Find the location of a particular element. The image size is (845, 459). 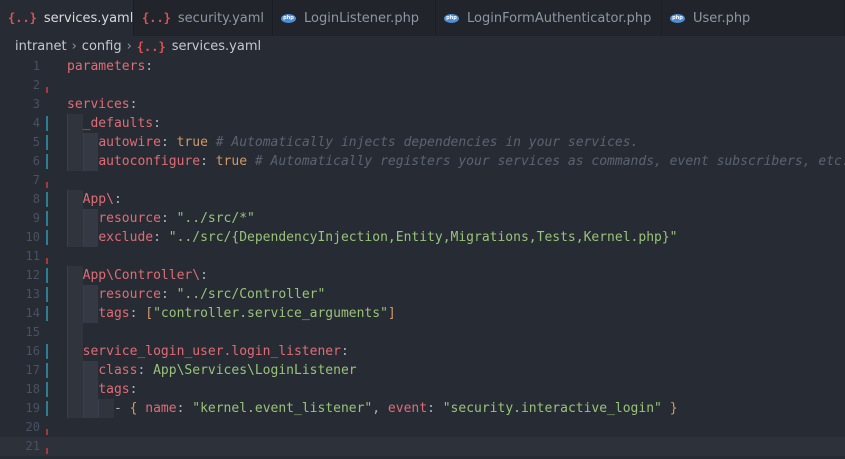

code-line: 15 is located at coordinates (422, 332).